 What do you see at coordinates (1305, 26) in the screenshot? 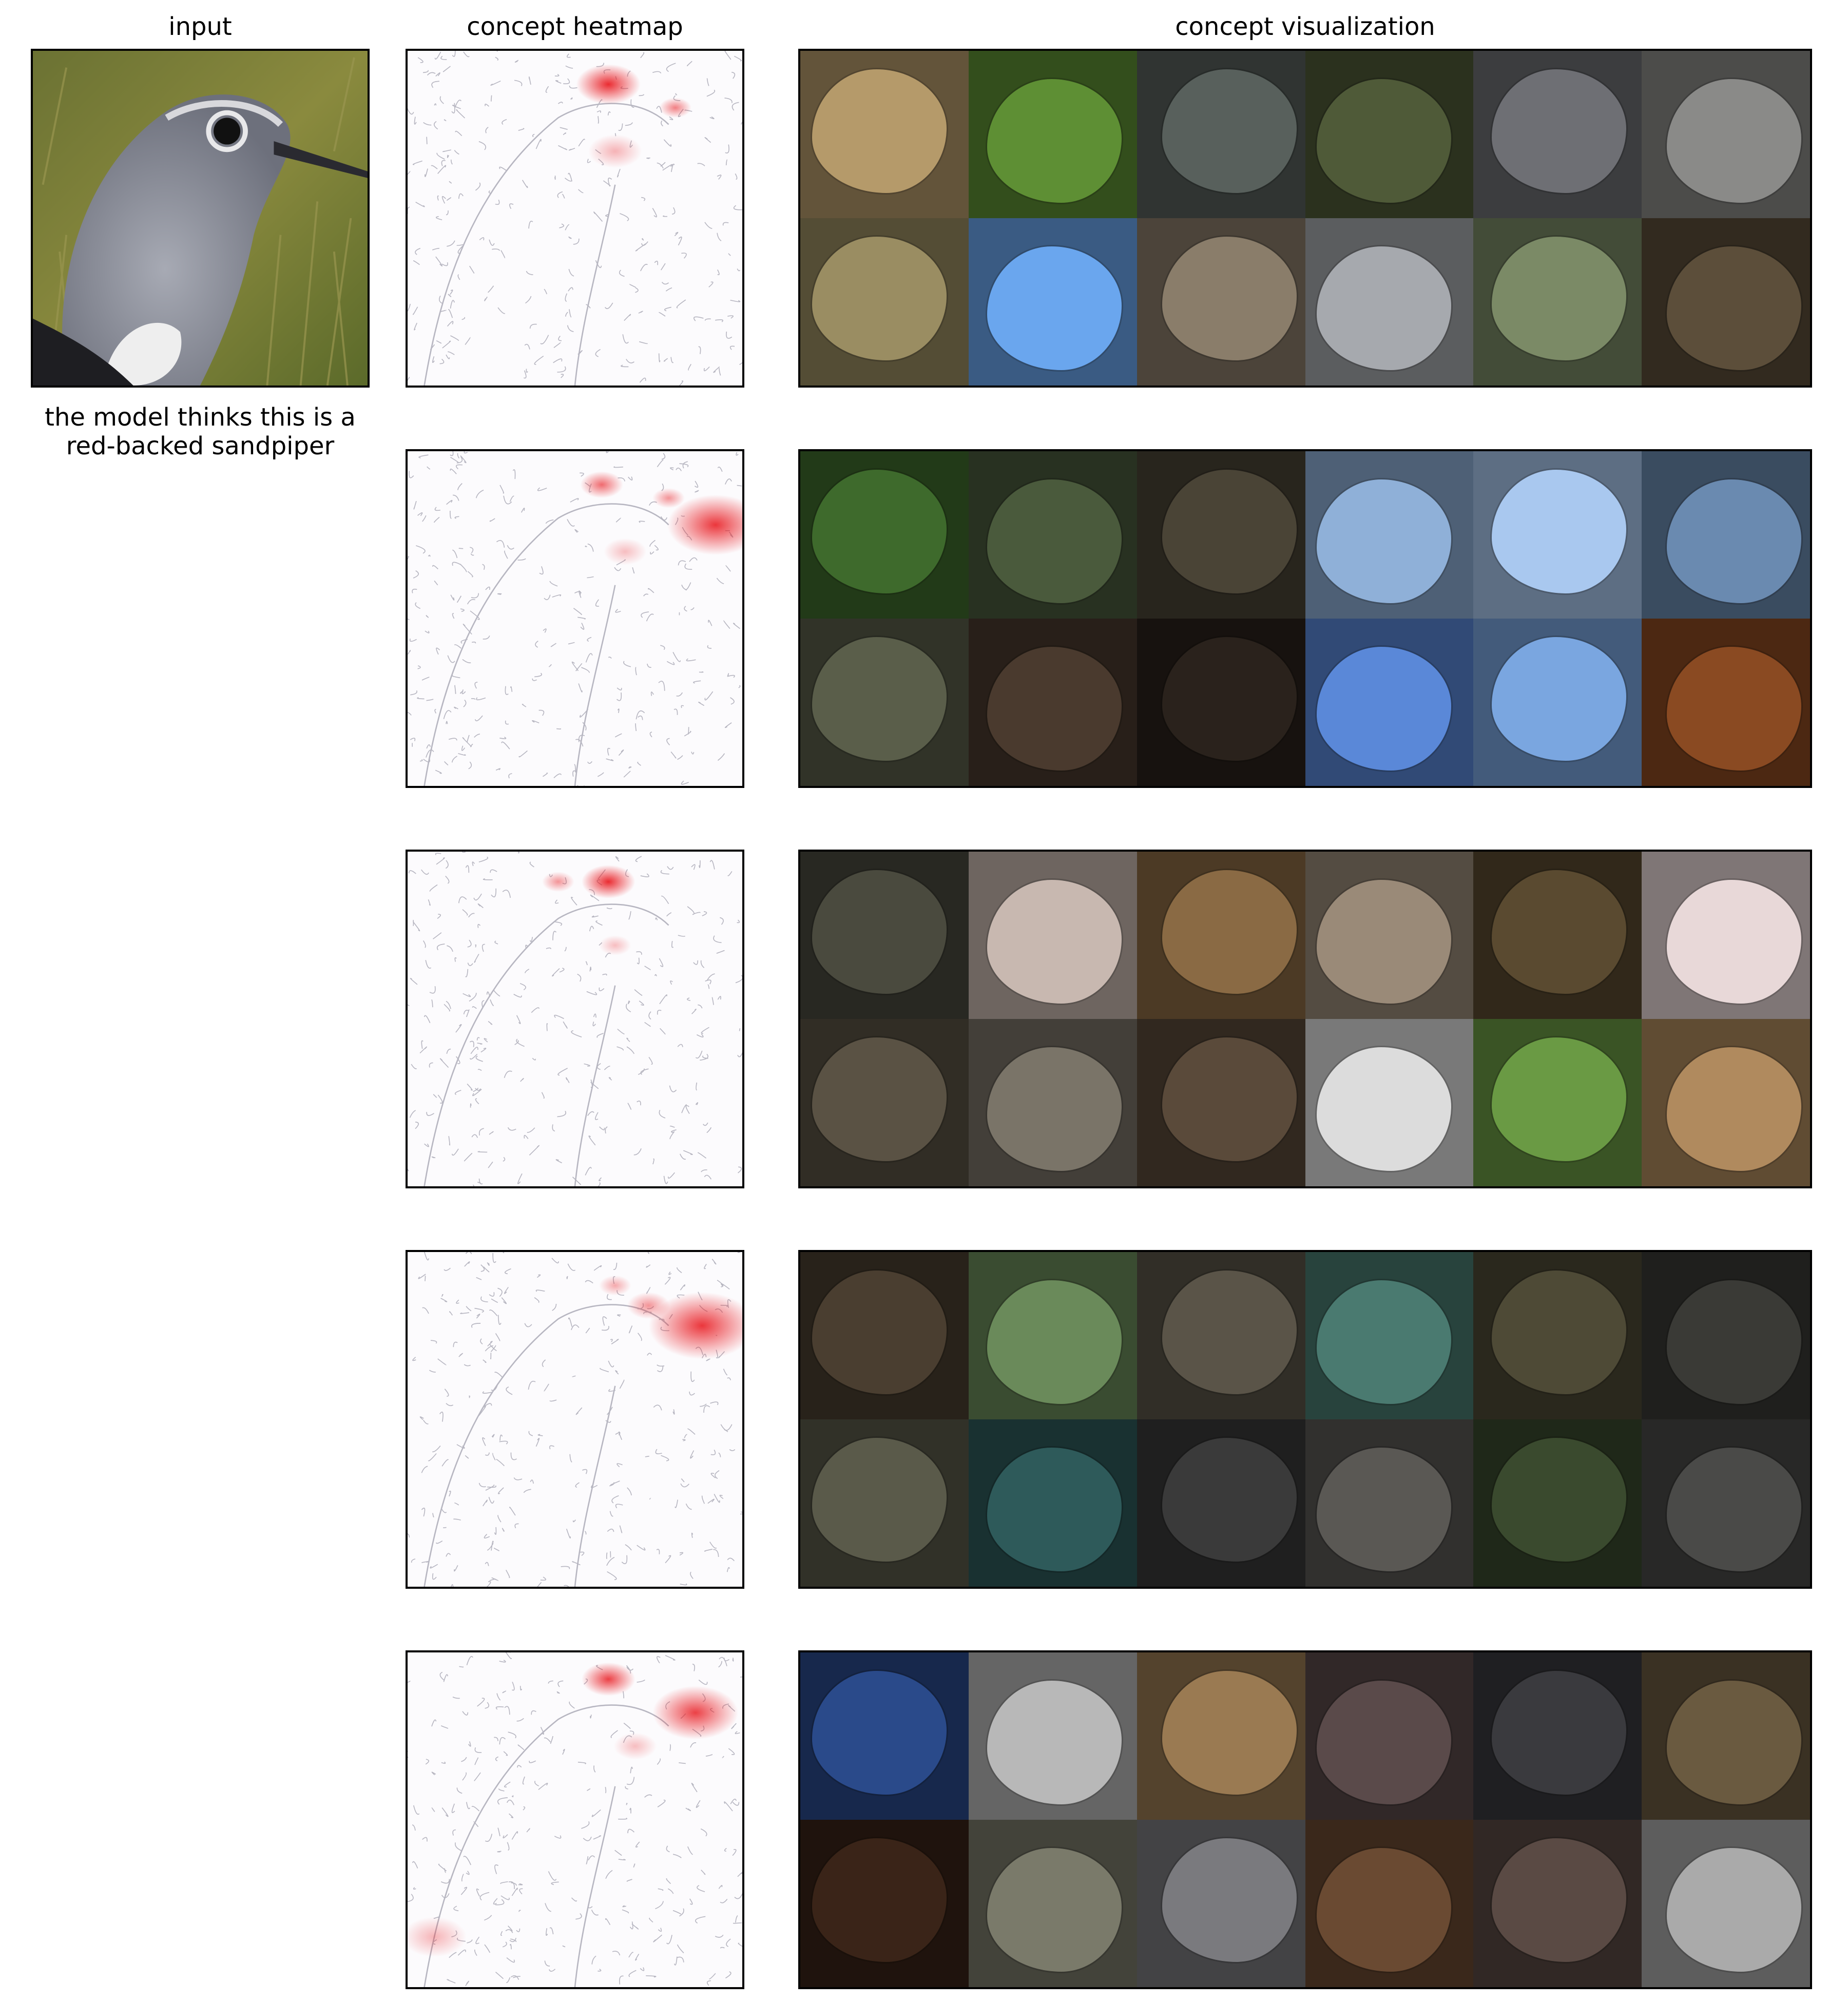
I see `visualization-header: concept visualization` at bounding box center [1305, 26].